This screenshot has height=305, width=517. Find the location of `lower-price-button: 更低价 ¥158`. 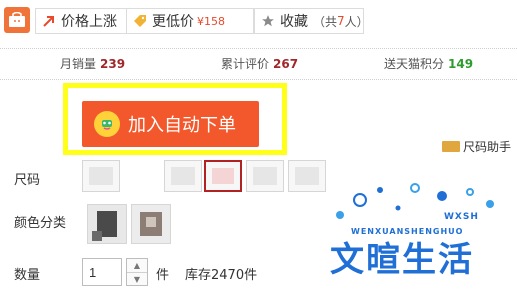

lower-price-button: 更低价 ¥158 is located at coordinates (190, 21).